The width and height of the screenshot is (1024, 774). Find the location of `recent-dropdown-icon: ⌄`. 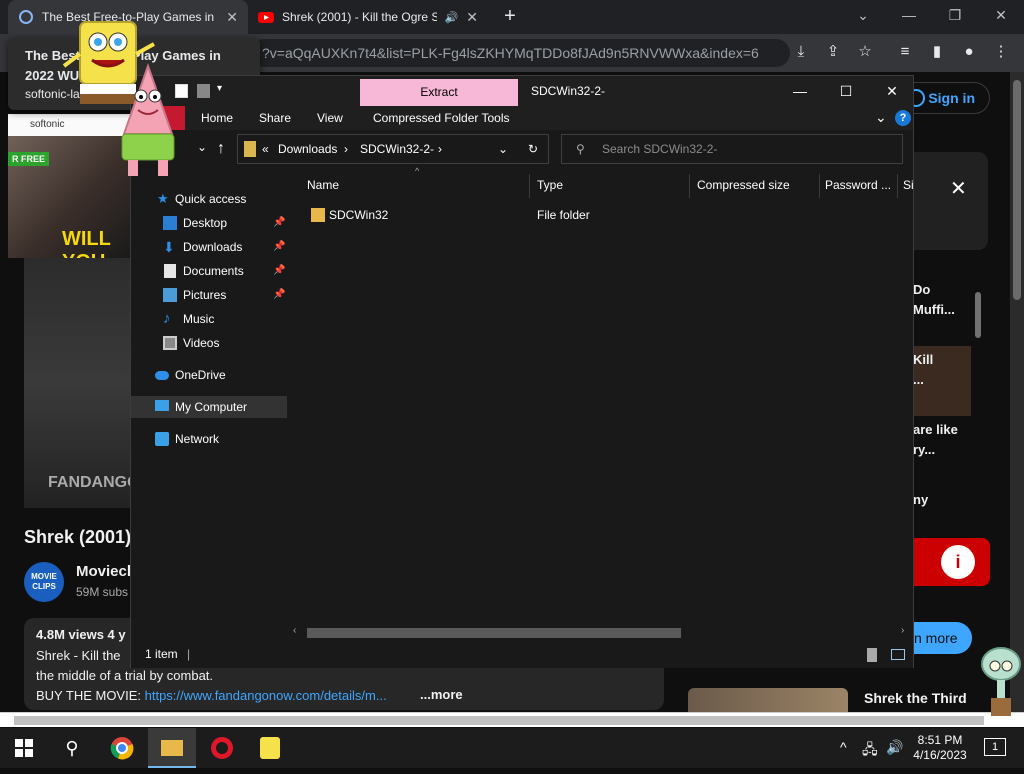

recent-dropdown-icon: ⌄ is located at coordinates (202, 147).